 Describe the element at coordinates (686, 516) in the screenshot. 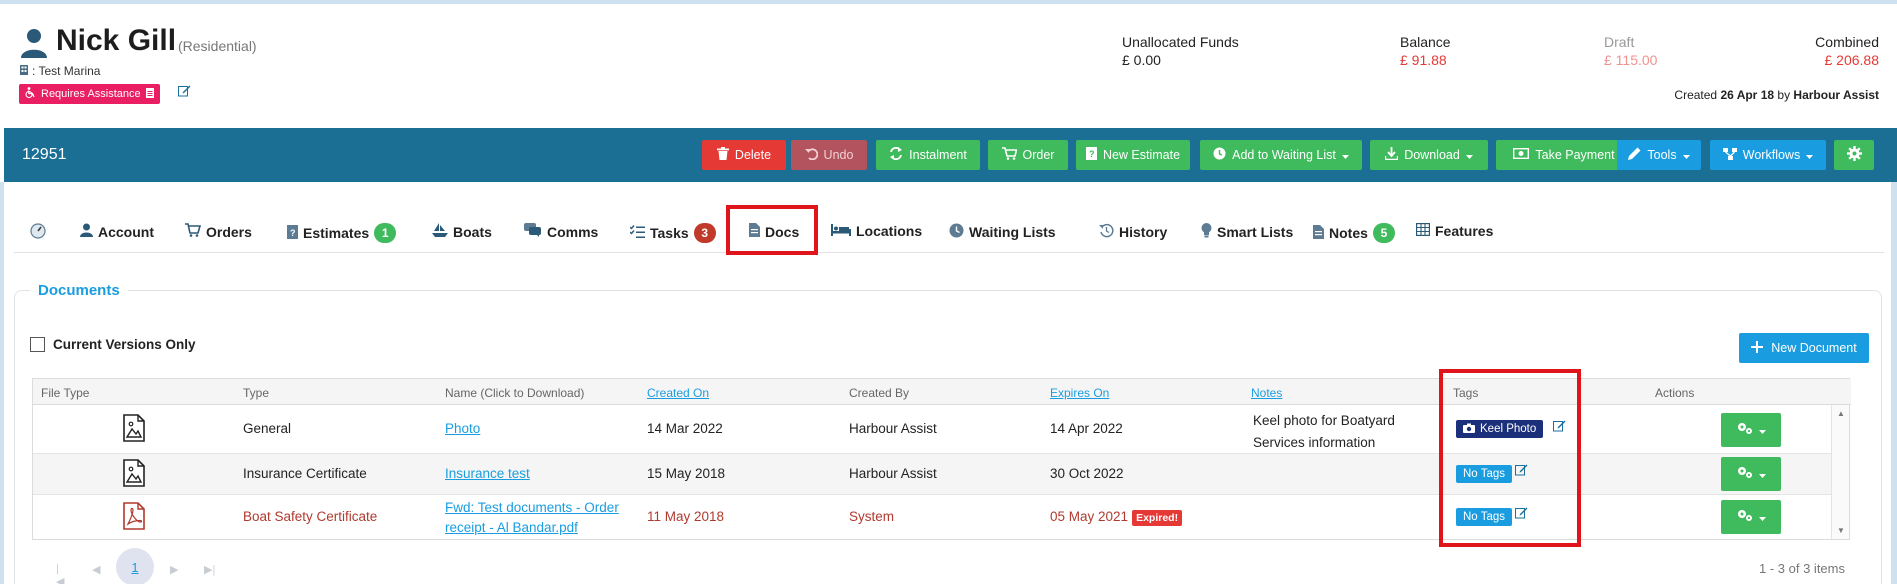

I see `row-created-on: 11 May 2018` at that location.